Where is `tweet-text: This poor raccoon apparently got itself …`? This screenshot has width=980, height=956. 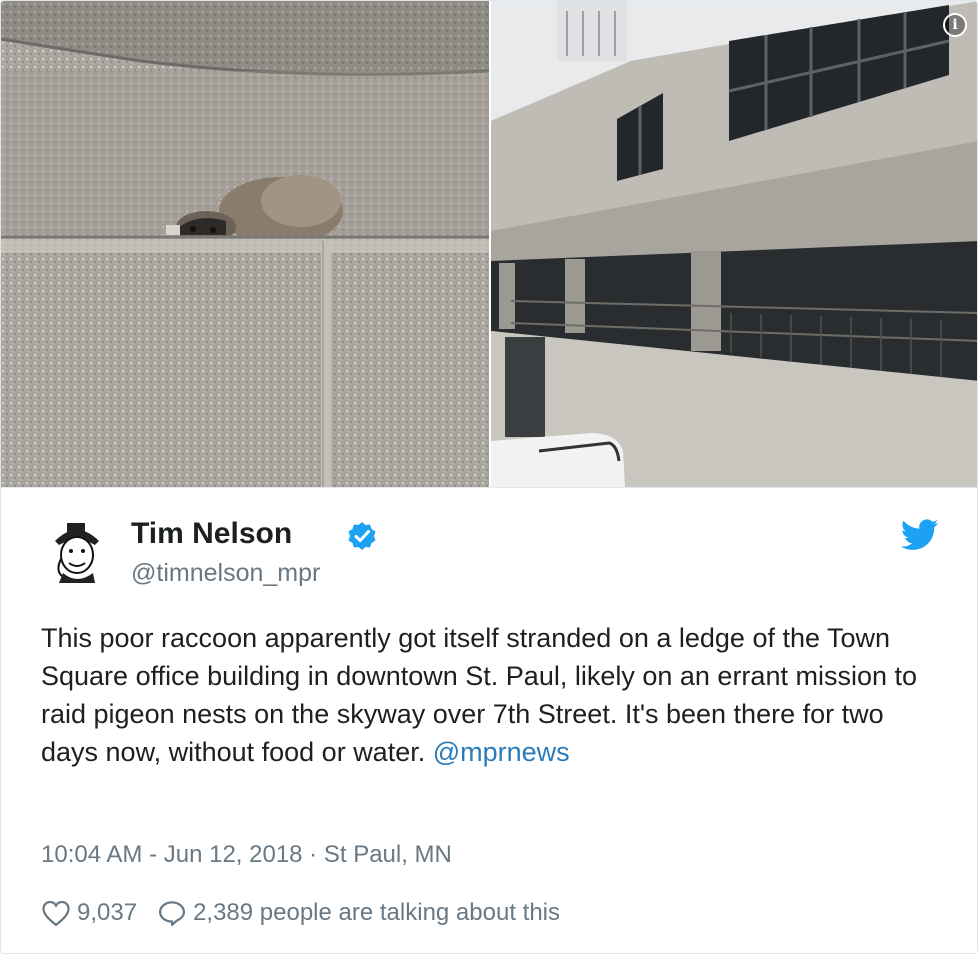 tweet-text: This poor raccoon apparently got itself … is located at coordinates (491, 695).